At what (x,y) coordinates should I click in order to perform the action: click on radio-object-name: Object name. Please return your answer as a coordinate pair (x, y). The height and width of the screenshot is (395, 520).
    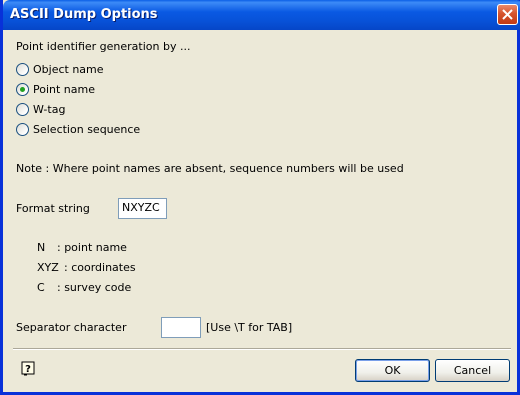
    Looking at the image, I should click on (60, 69).